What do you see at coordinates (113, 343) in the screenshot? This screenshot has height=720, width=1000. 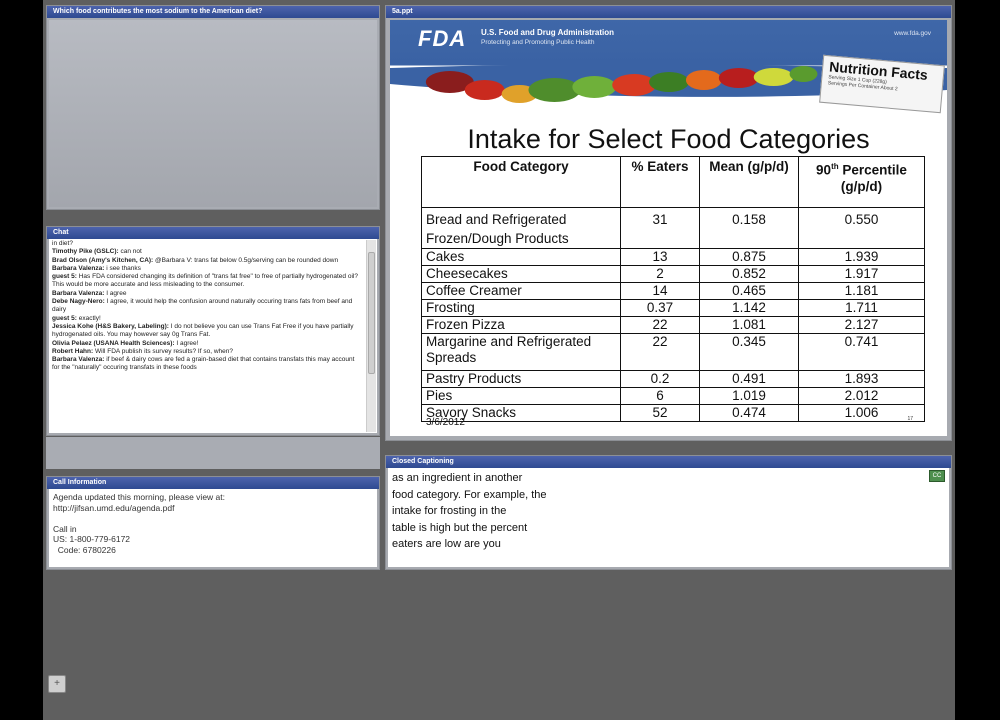 I see `chat-author: Olivia Pelaez (USANA Health Sciences):` at bounding box center [113, 343].